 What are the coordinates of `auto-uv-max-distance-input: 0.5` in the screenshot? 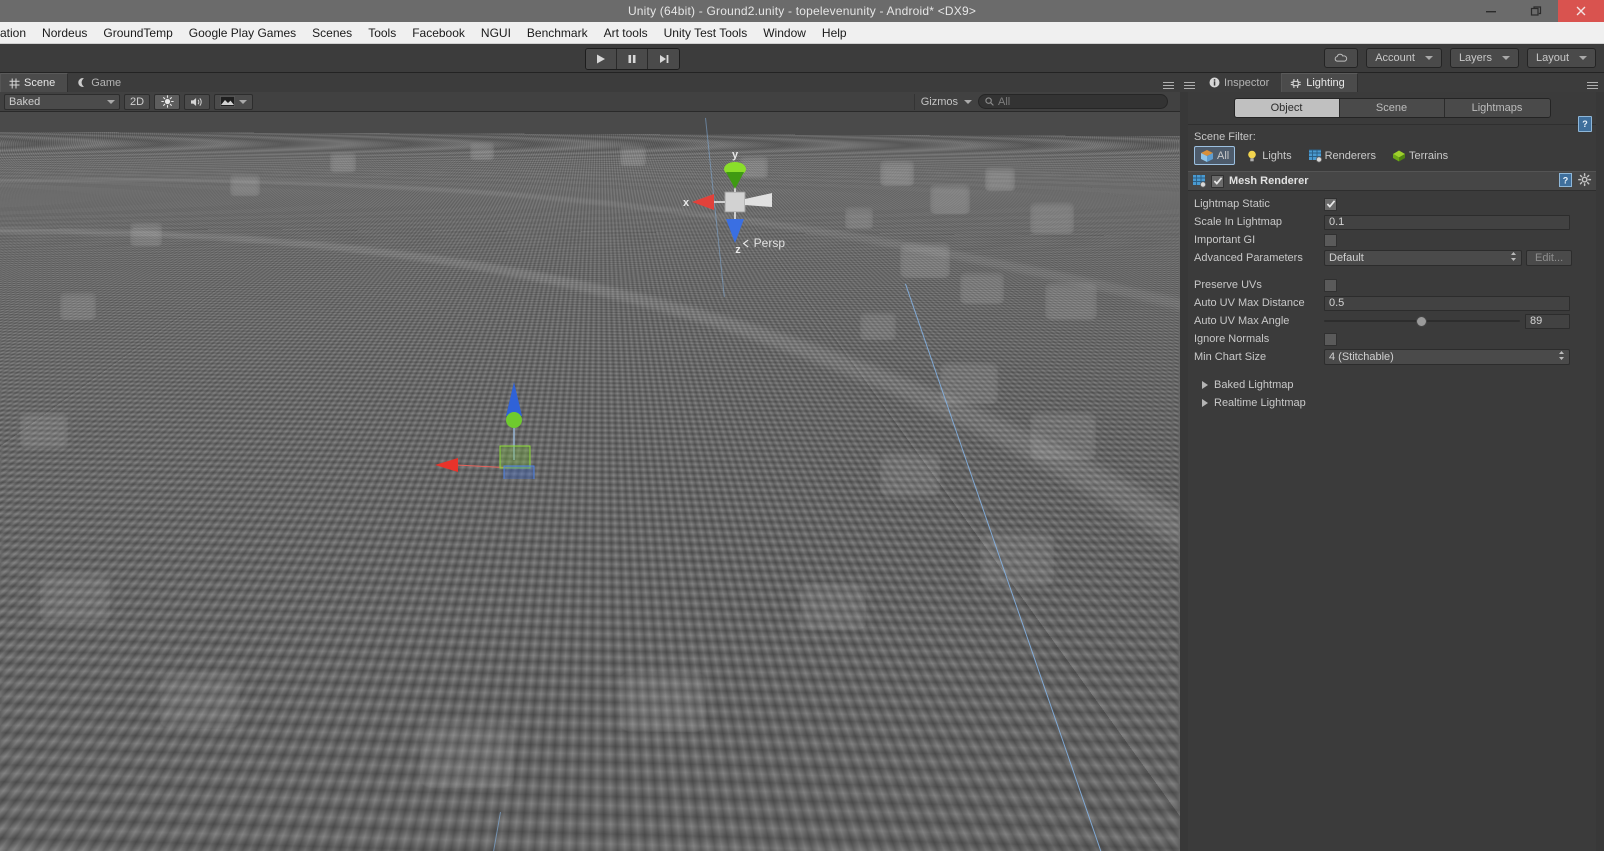 It's located at (1447, 303).